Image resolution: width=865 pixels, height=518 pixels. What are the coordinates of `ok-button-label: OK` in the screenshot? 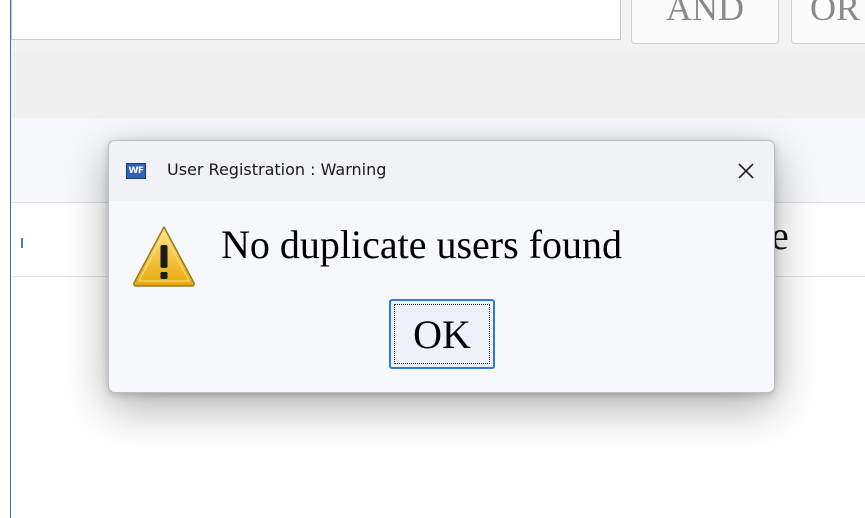 It's located at (442, 334).